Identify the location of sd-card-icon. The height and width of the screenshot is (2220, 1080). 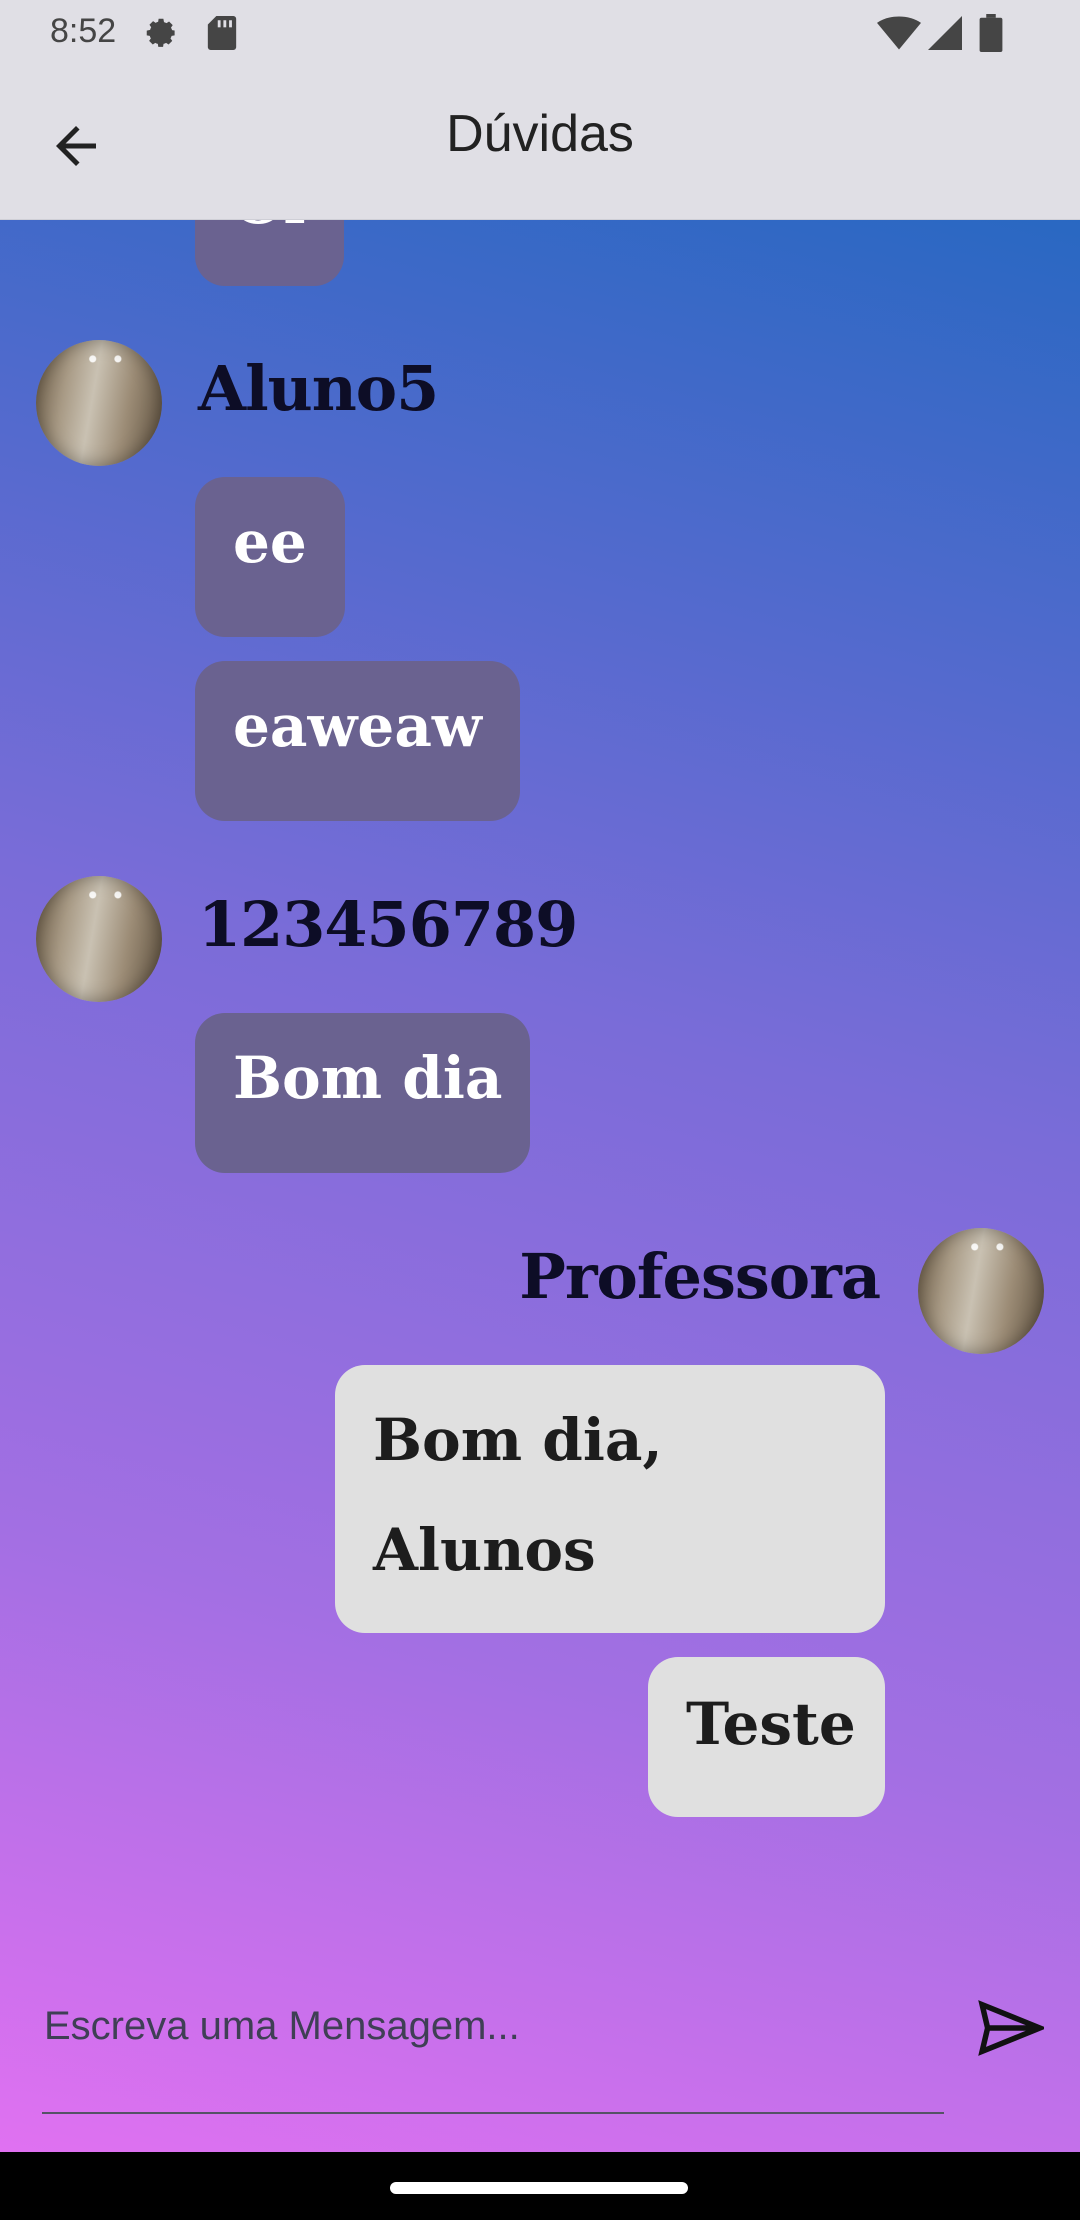
(222, 33).